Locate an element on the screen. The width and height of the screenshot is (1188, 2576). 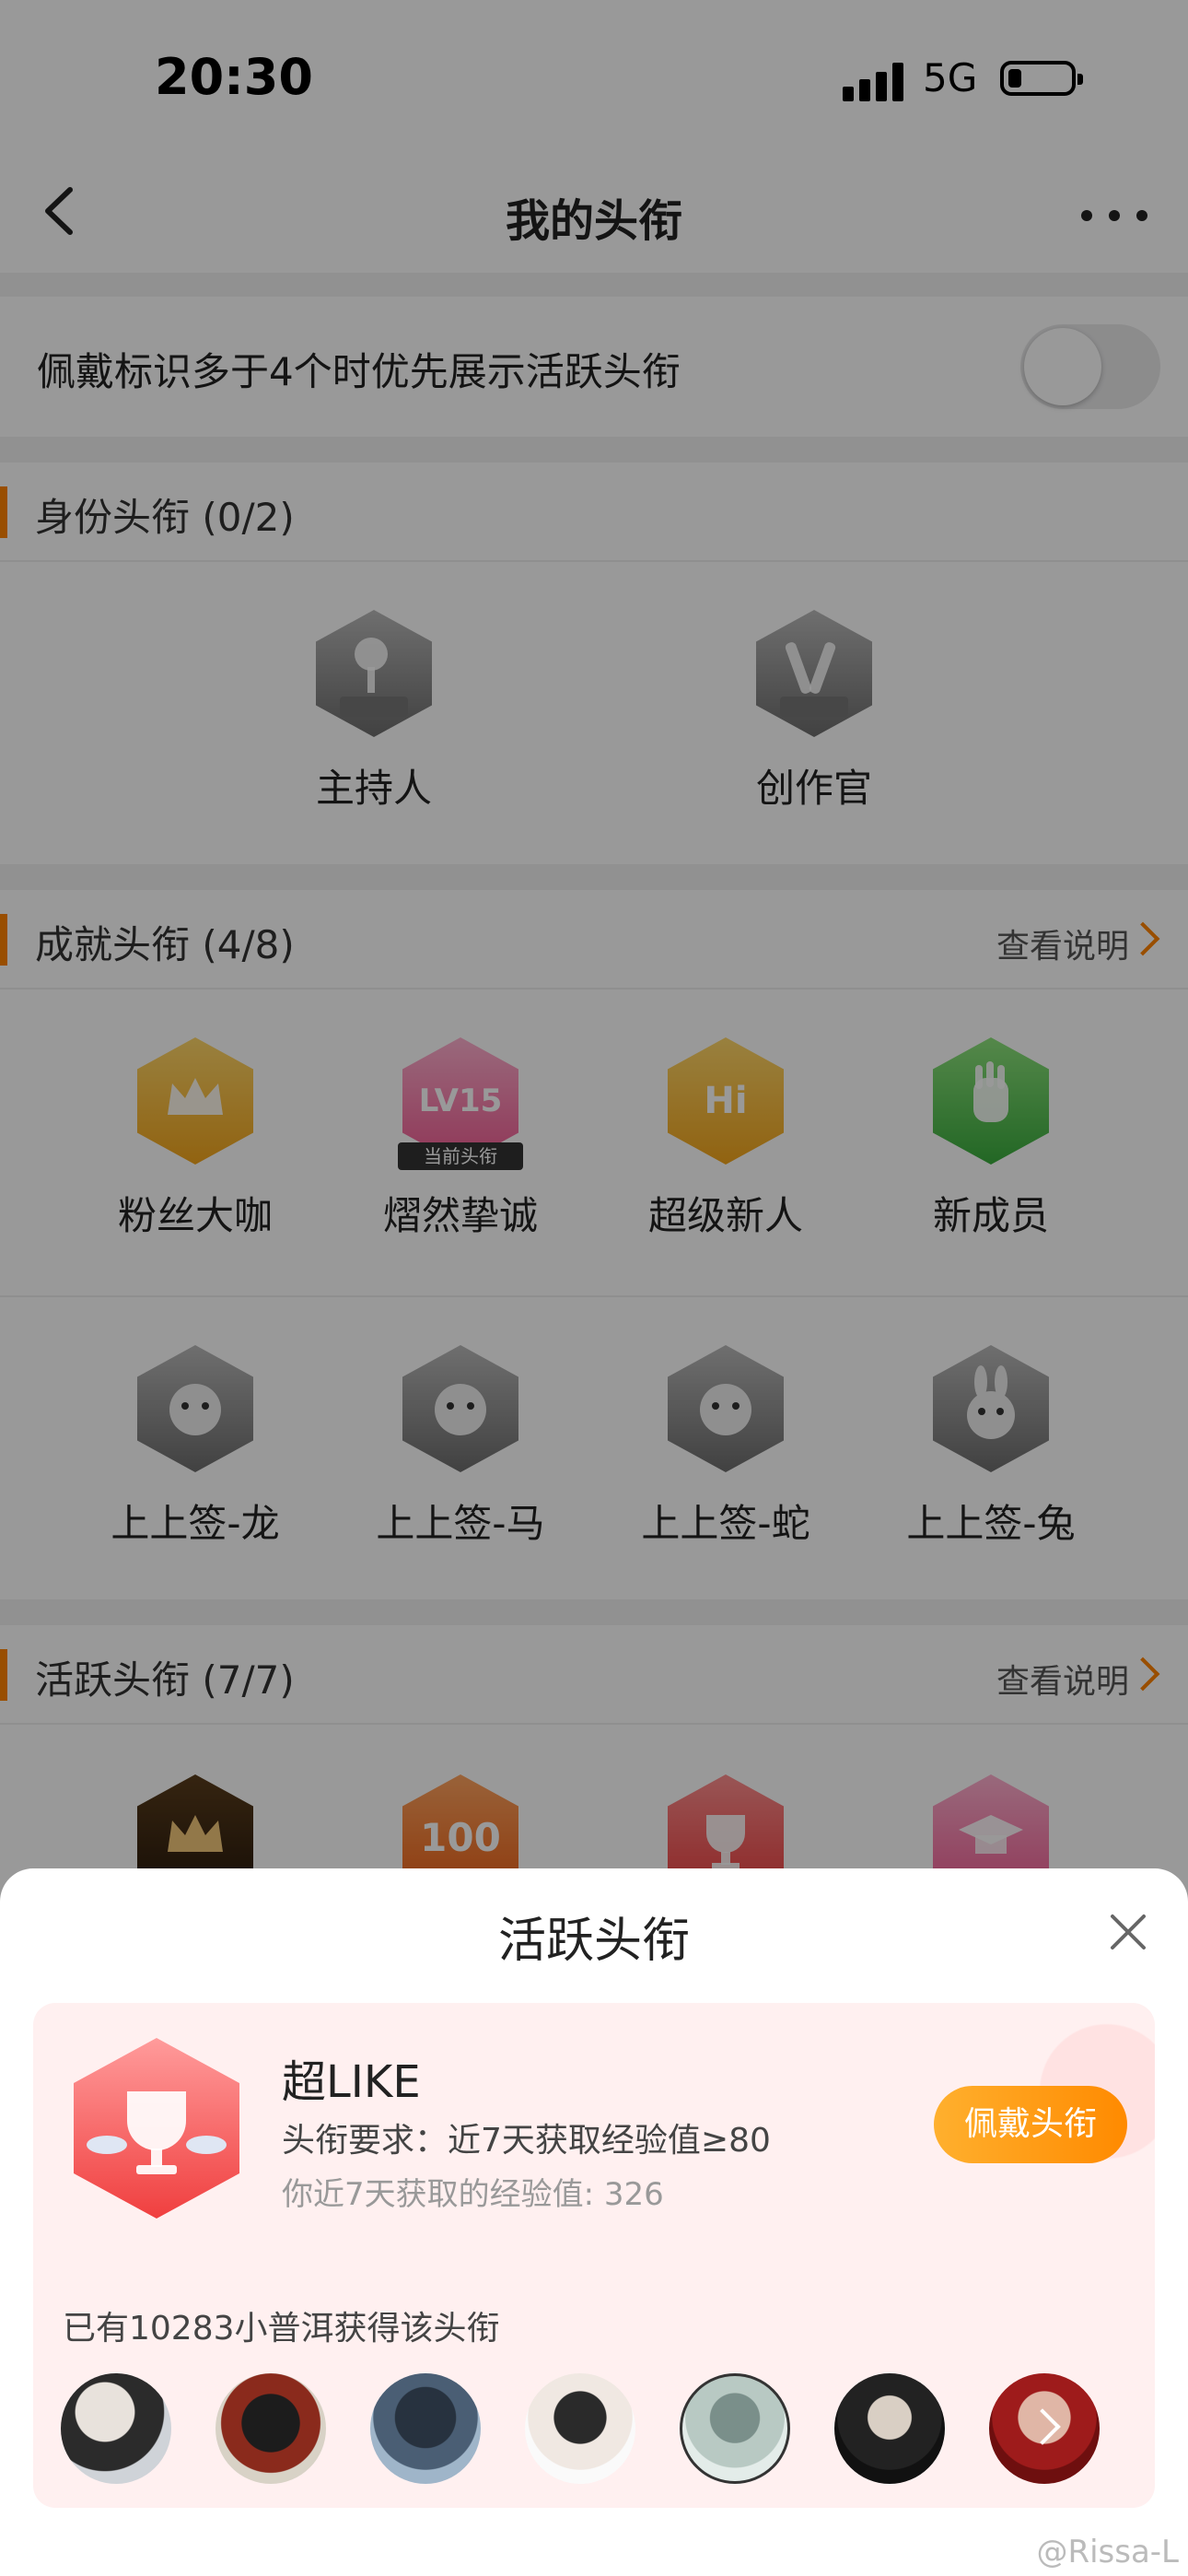
wear-badge-button: 佩戴头衔 is located at coordinates (1030, 2124).